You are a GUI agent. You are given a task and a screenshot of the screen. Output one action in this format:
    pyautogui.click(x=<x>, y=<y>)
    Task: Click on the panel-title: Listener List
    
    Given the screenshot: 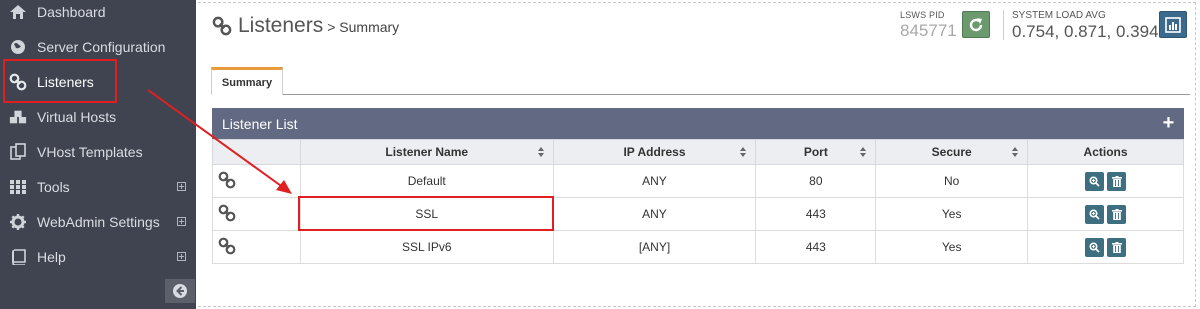 What is the action you would take?
    pyautogui.click(x=260, y=123)
    